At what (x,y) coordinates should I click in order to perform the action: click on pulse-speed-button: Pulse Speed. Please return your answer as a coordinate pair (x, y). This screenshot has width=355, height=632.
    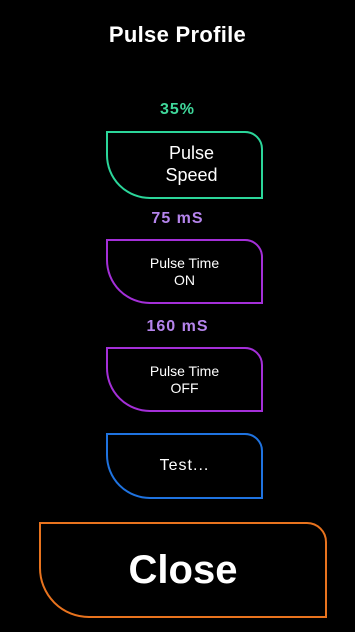
    Looking at the image, I should click on (184, 165).